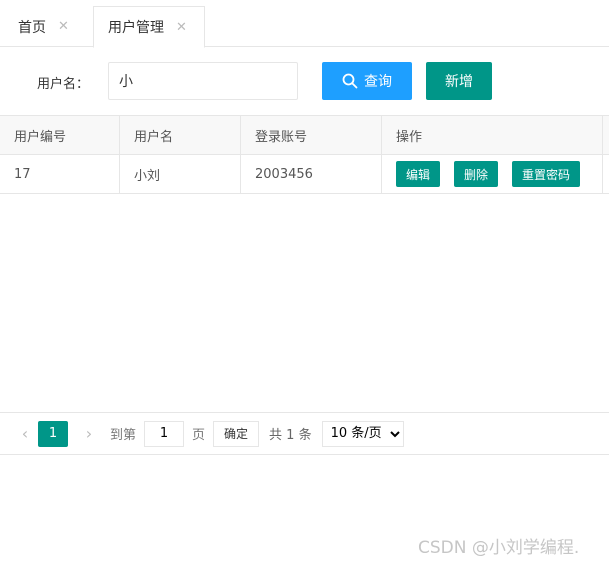 The width and height of the screenshot is (609, 563). Describe the element at coordinates (180, 174) in the screenshot. I see `cell-username: 小刘` at that location.